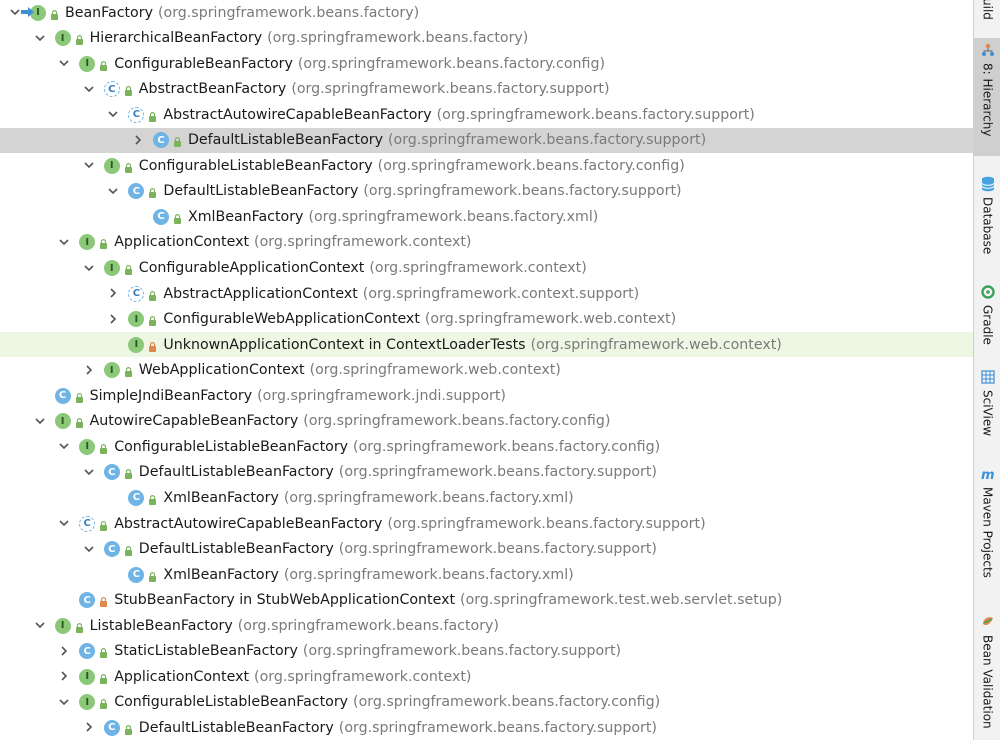  Describe the element at coordinates (550, 319) in the screenshot. I see `package-name: (org.springframework.web.context)` at that location.